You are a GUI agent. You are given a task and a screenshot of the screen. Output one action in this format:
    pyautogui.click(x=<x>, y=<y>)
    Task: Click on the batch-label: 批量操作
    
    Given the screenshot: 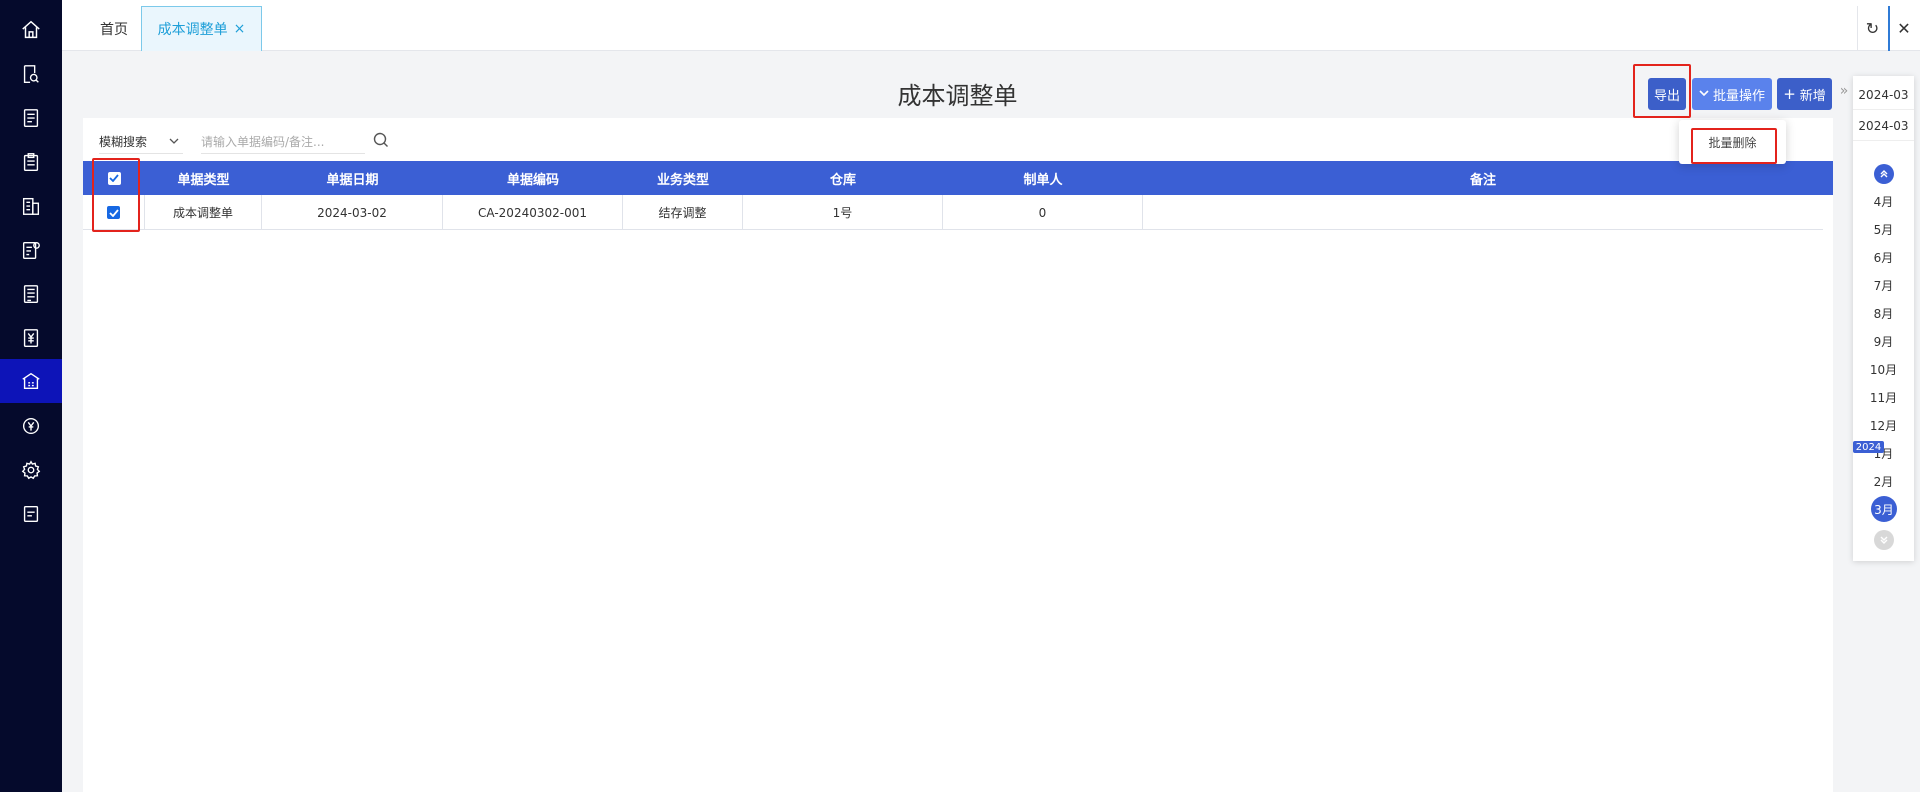 What is the action you would take?
    pyautogui.click(x=1738, y=96)
    